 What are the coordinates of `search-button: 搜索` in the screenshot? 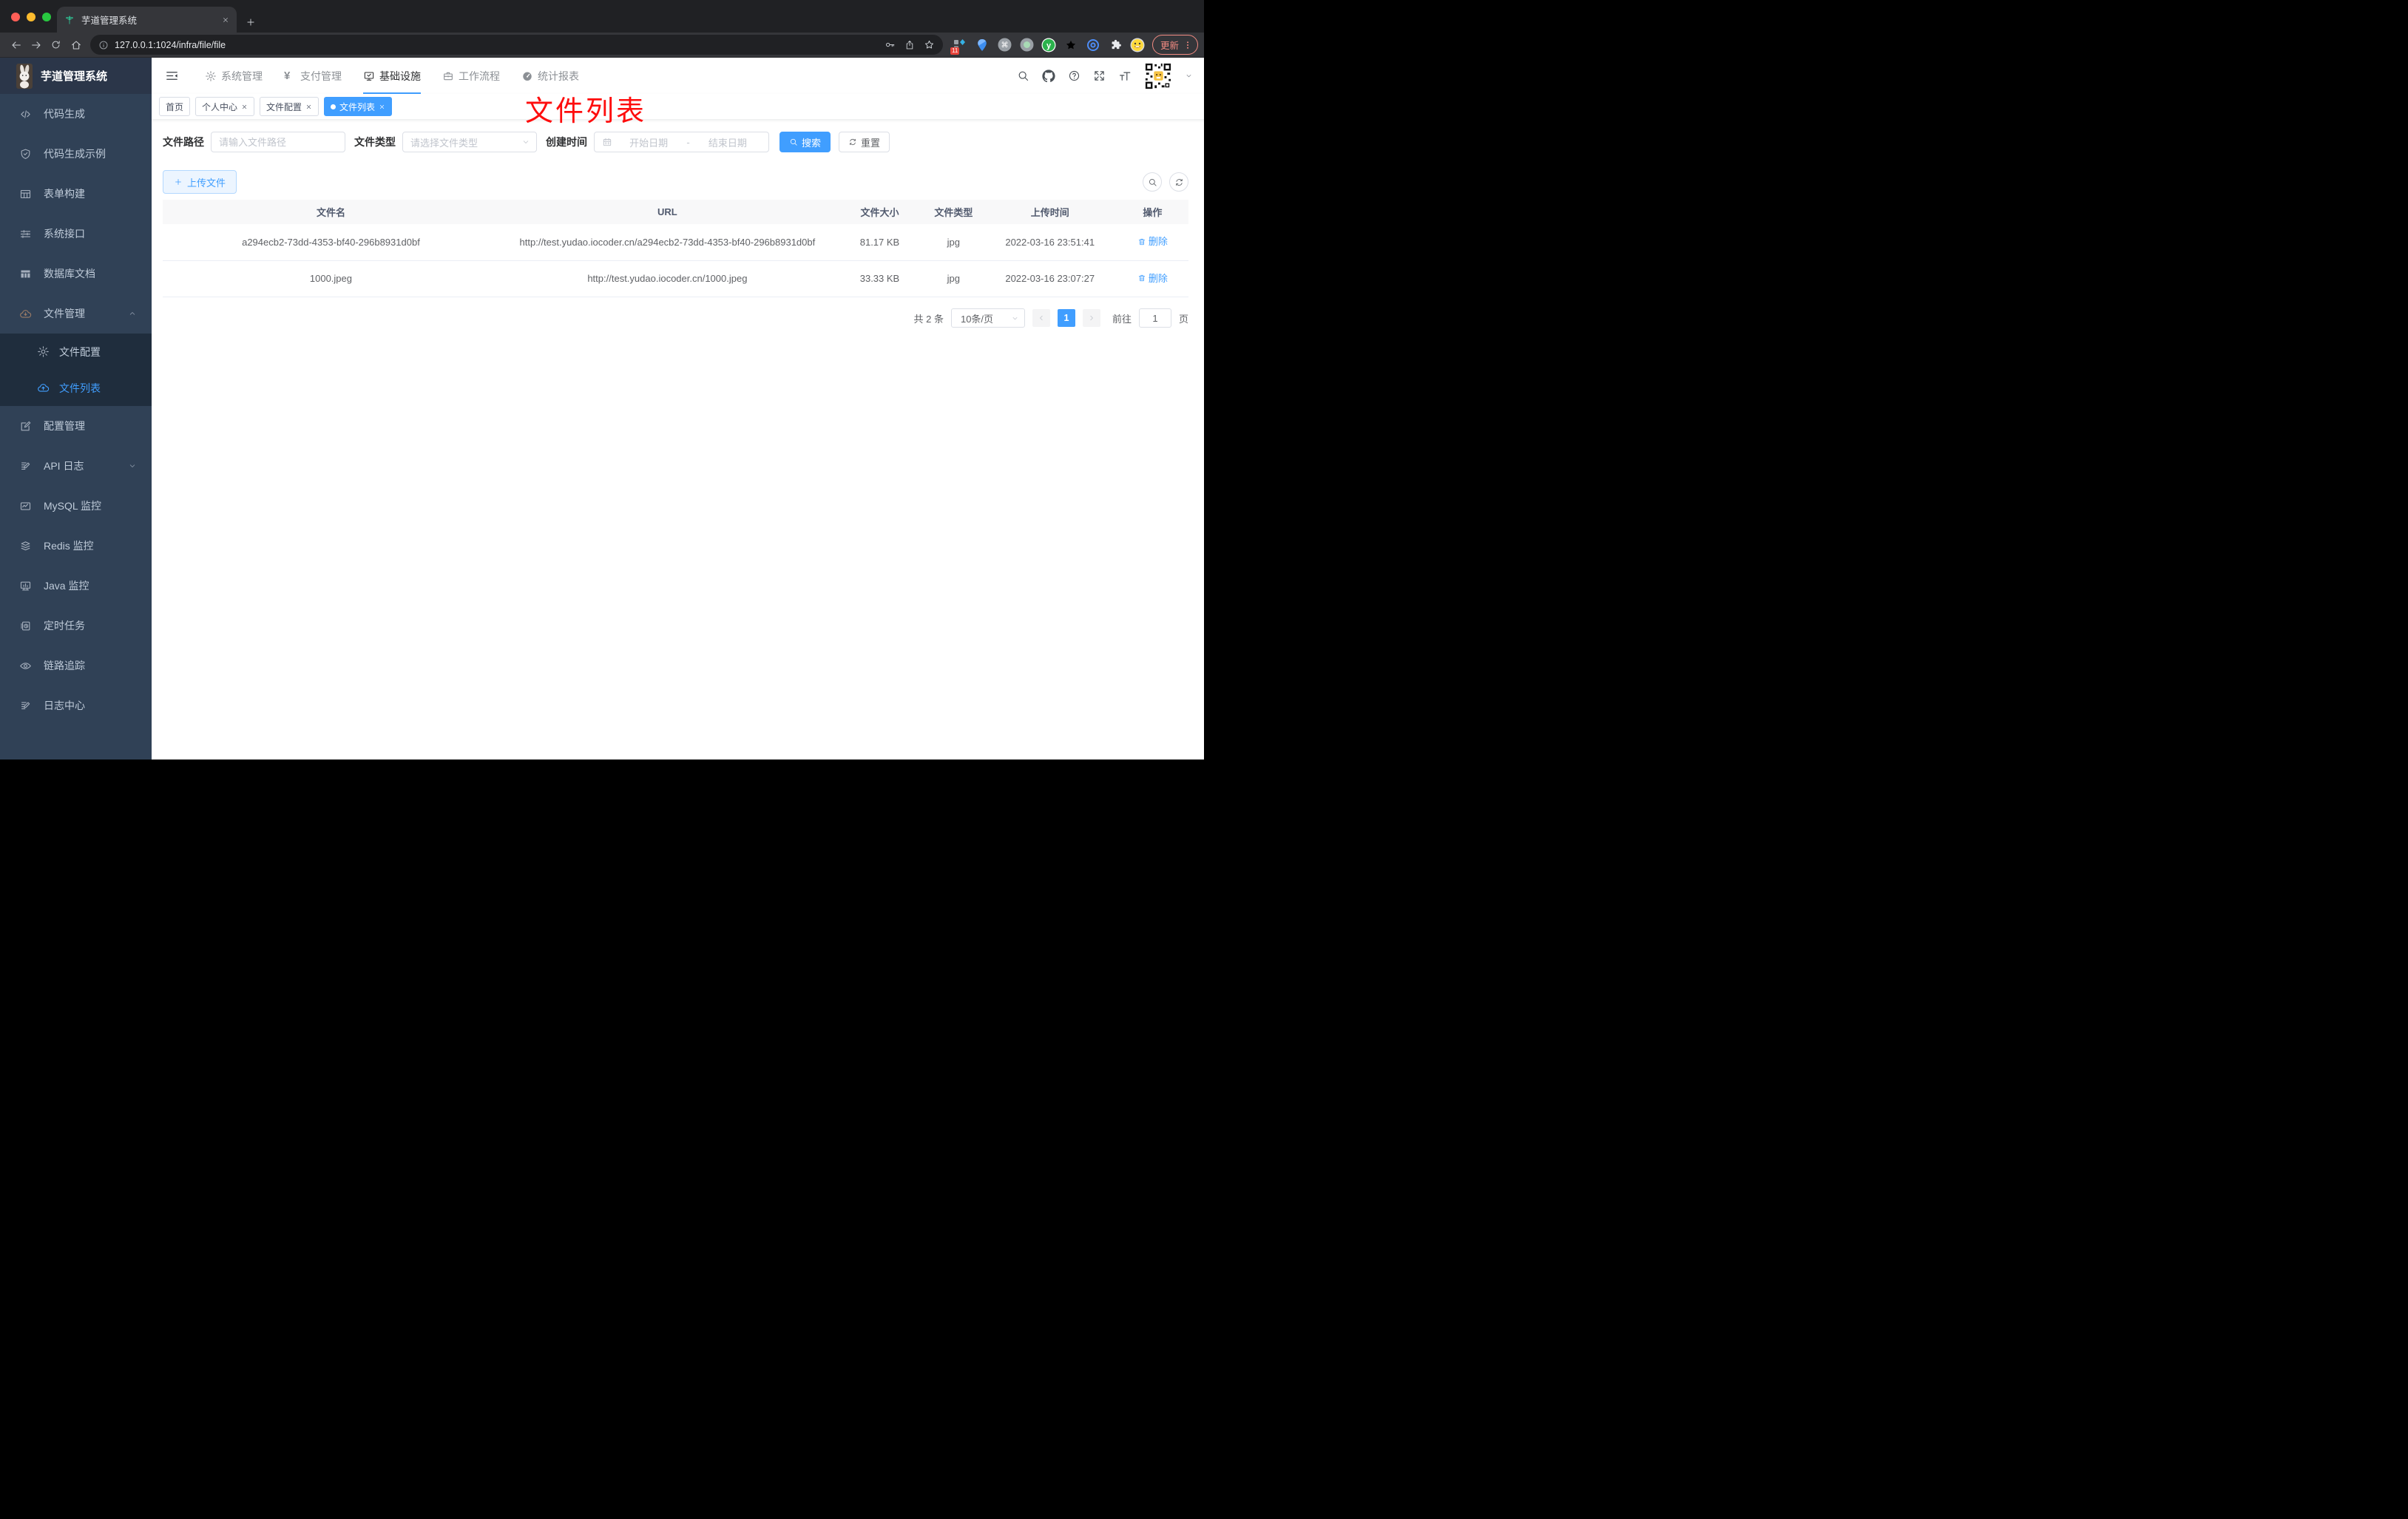 It's located at (805, 142).